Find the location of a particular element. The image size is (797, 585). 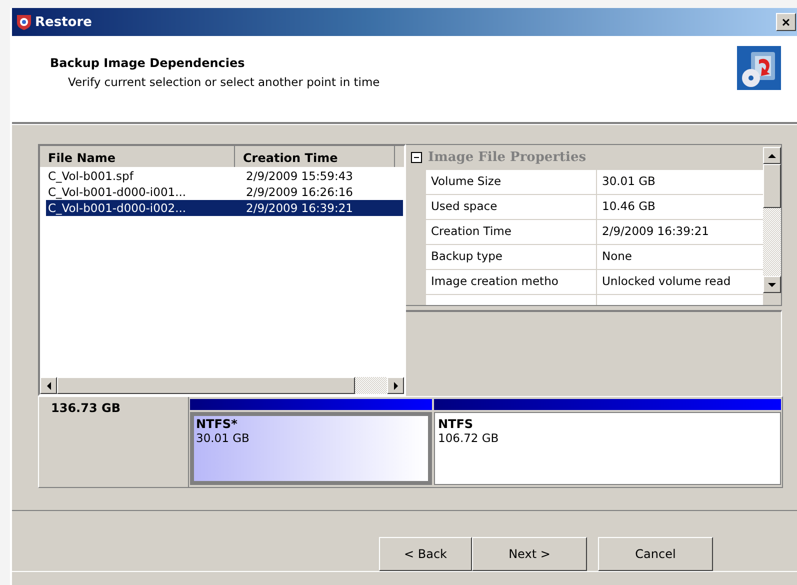

partition-size: 106.72 GB is located at coordinates (469, 438).